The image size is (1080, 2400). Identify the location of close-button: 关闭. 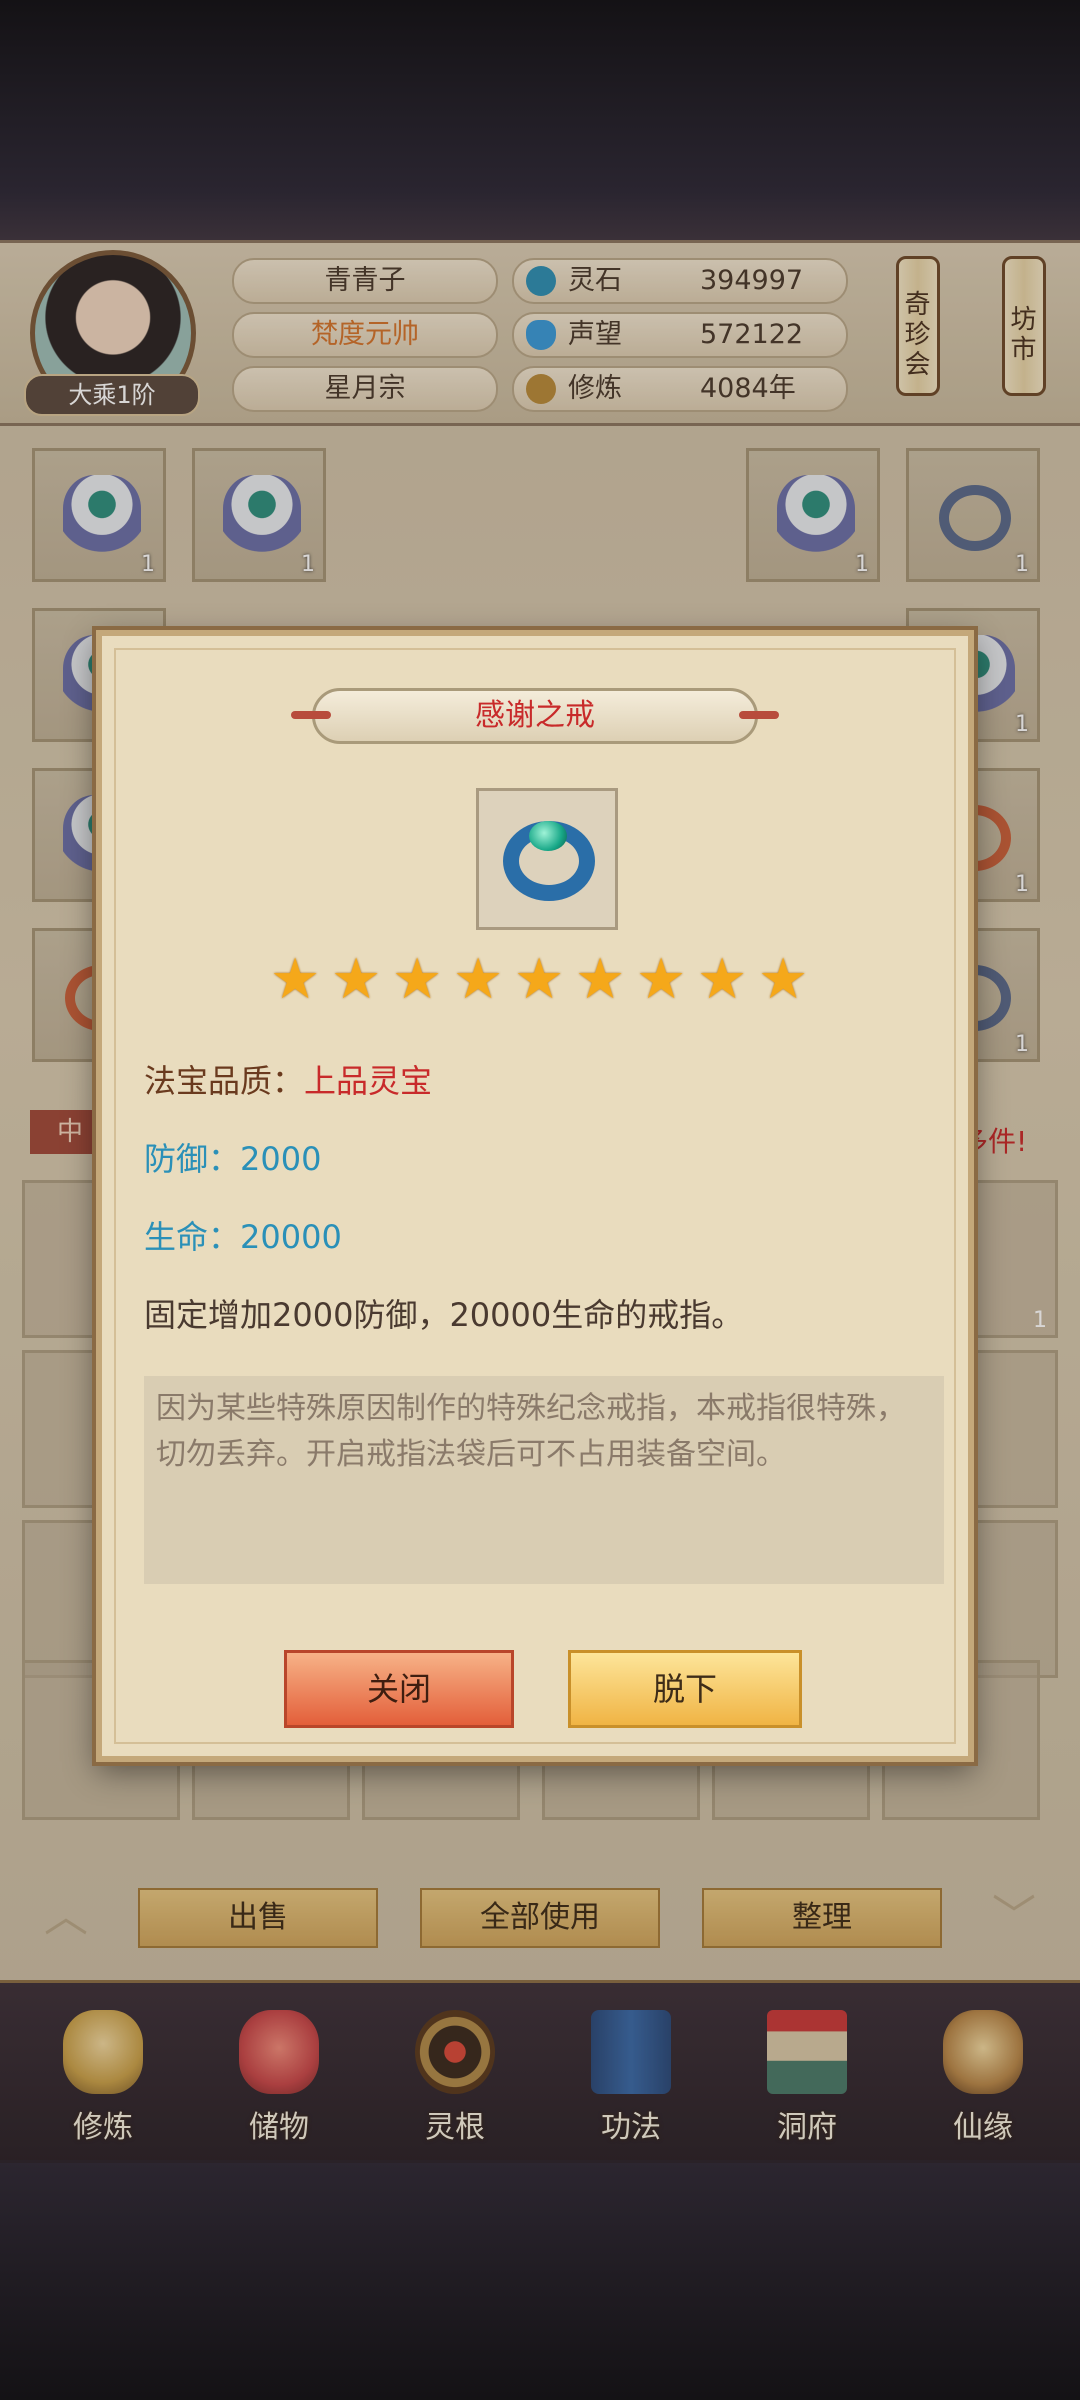
(399, 1689).